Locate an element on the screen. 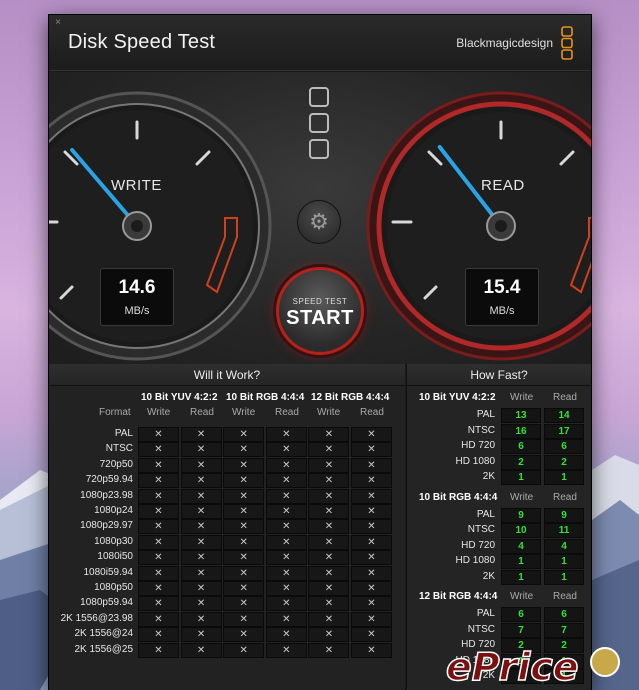 The height and width of the screenshot is (690, 639). read-fps-cell: 14 is located at coordinates (564, 415).